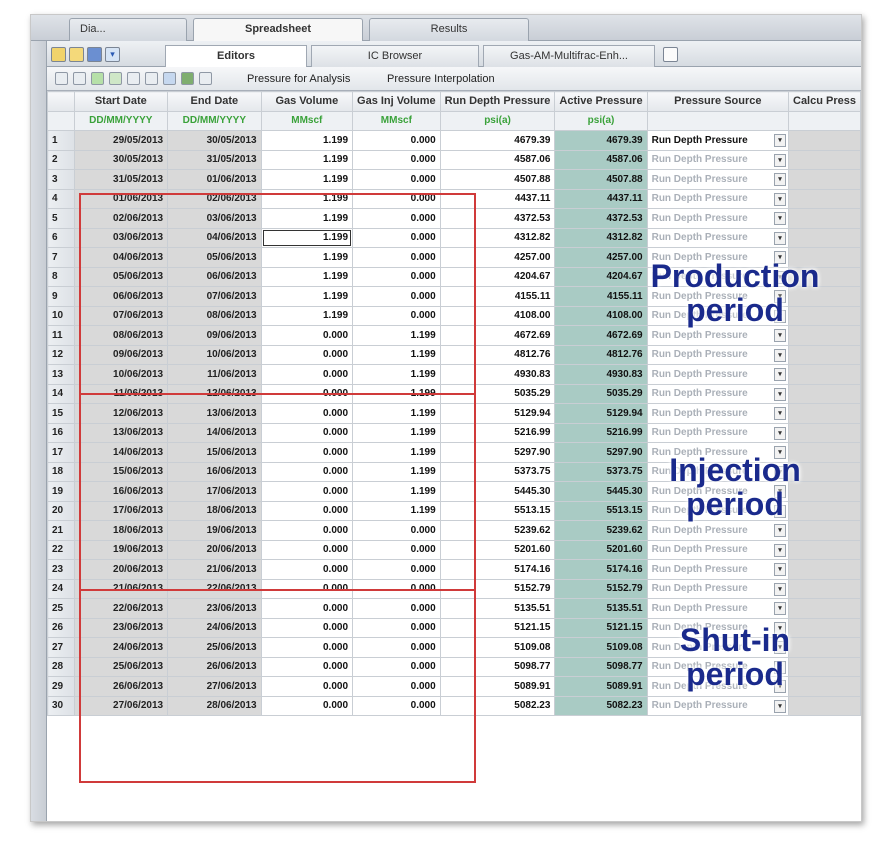 This screenshot has width=877, height=842. I want to click on cell-active-pressure: 4312.82, so click(601, 237).